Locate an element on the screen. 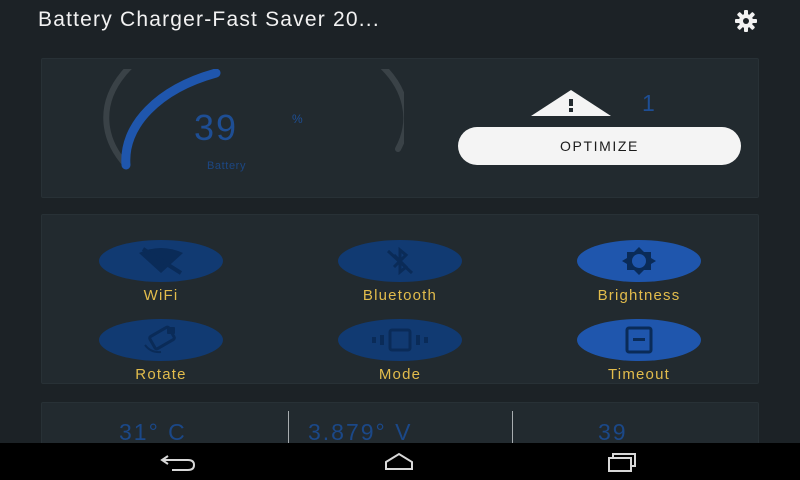  home-icon is located at coordinates (399, 461).